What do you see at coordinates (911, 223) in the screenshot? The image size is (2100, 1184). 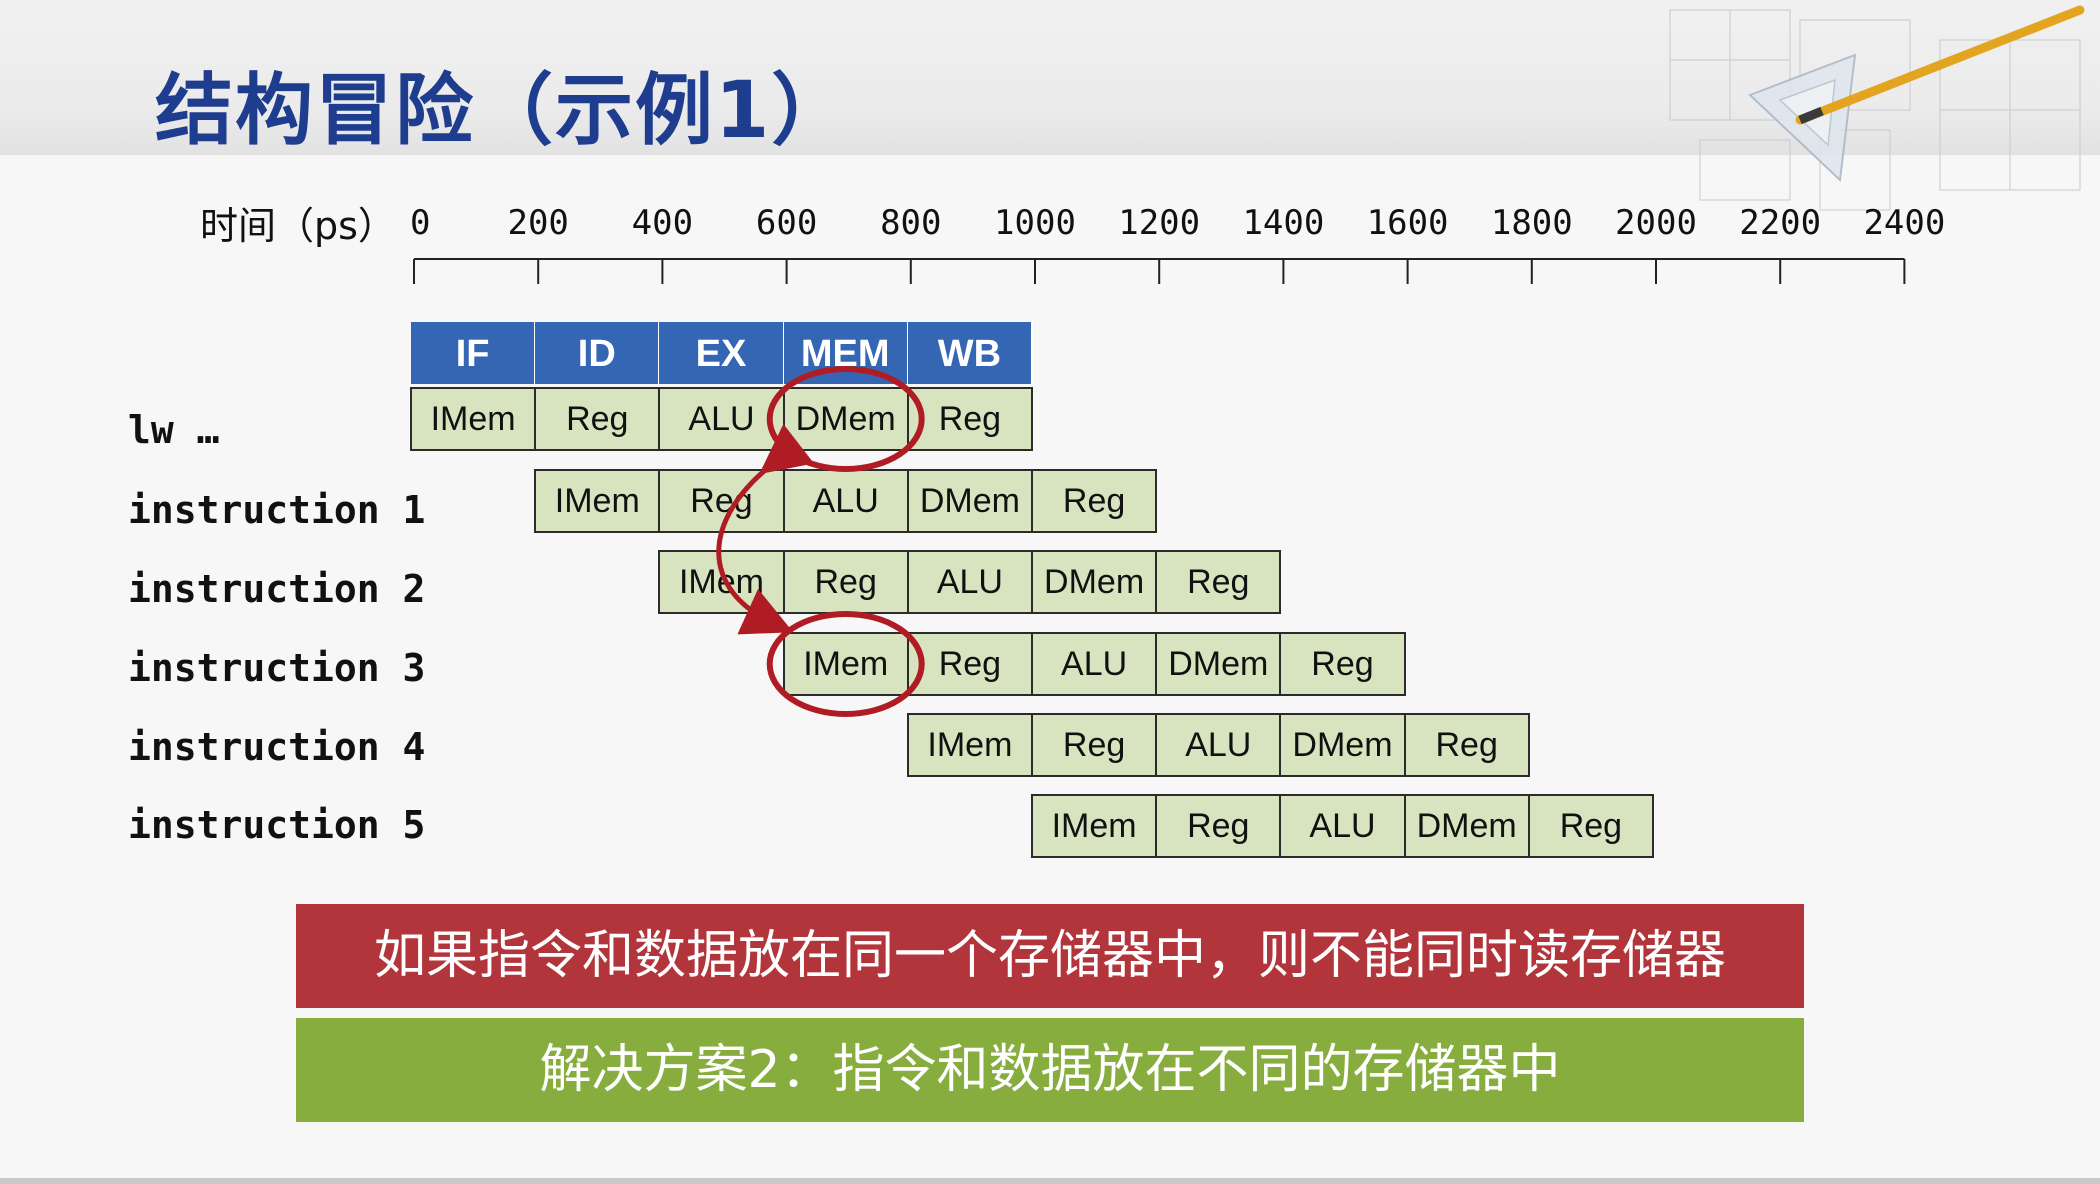 I see `time-axis-tick-label: 800` at bounding box center [911, 223].